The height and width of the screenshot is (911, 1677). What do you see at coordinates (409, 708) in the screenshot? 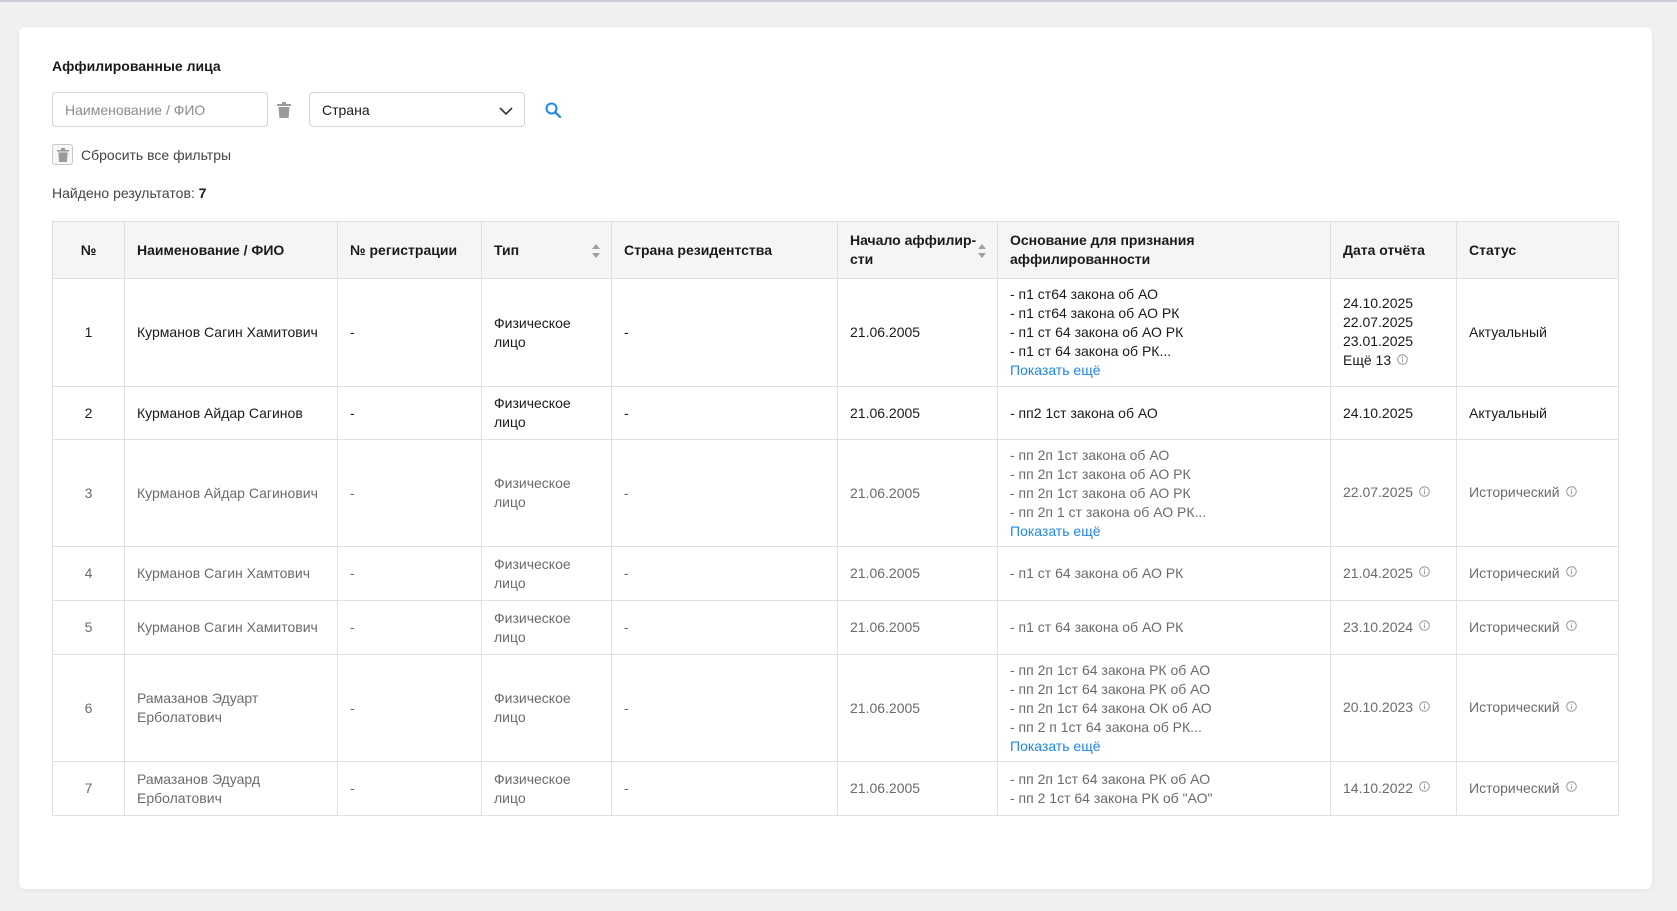
I see `cell-reg: -` at bounding box center [409, 708].